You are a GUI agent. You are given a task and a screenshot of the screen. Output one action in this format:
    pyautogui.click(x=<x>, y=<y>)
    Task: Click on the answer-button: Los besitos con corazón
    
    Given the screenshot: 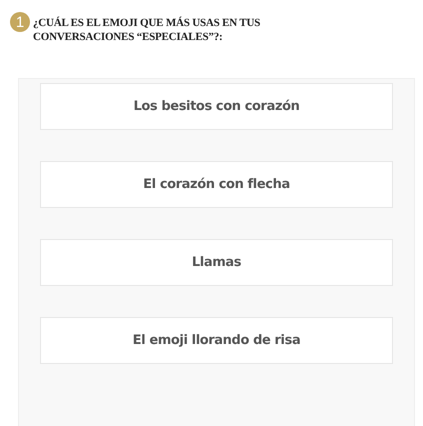 What is the action you would take?
    pyautogui.click(x=216, y=106)
    